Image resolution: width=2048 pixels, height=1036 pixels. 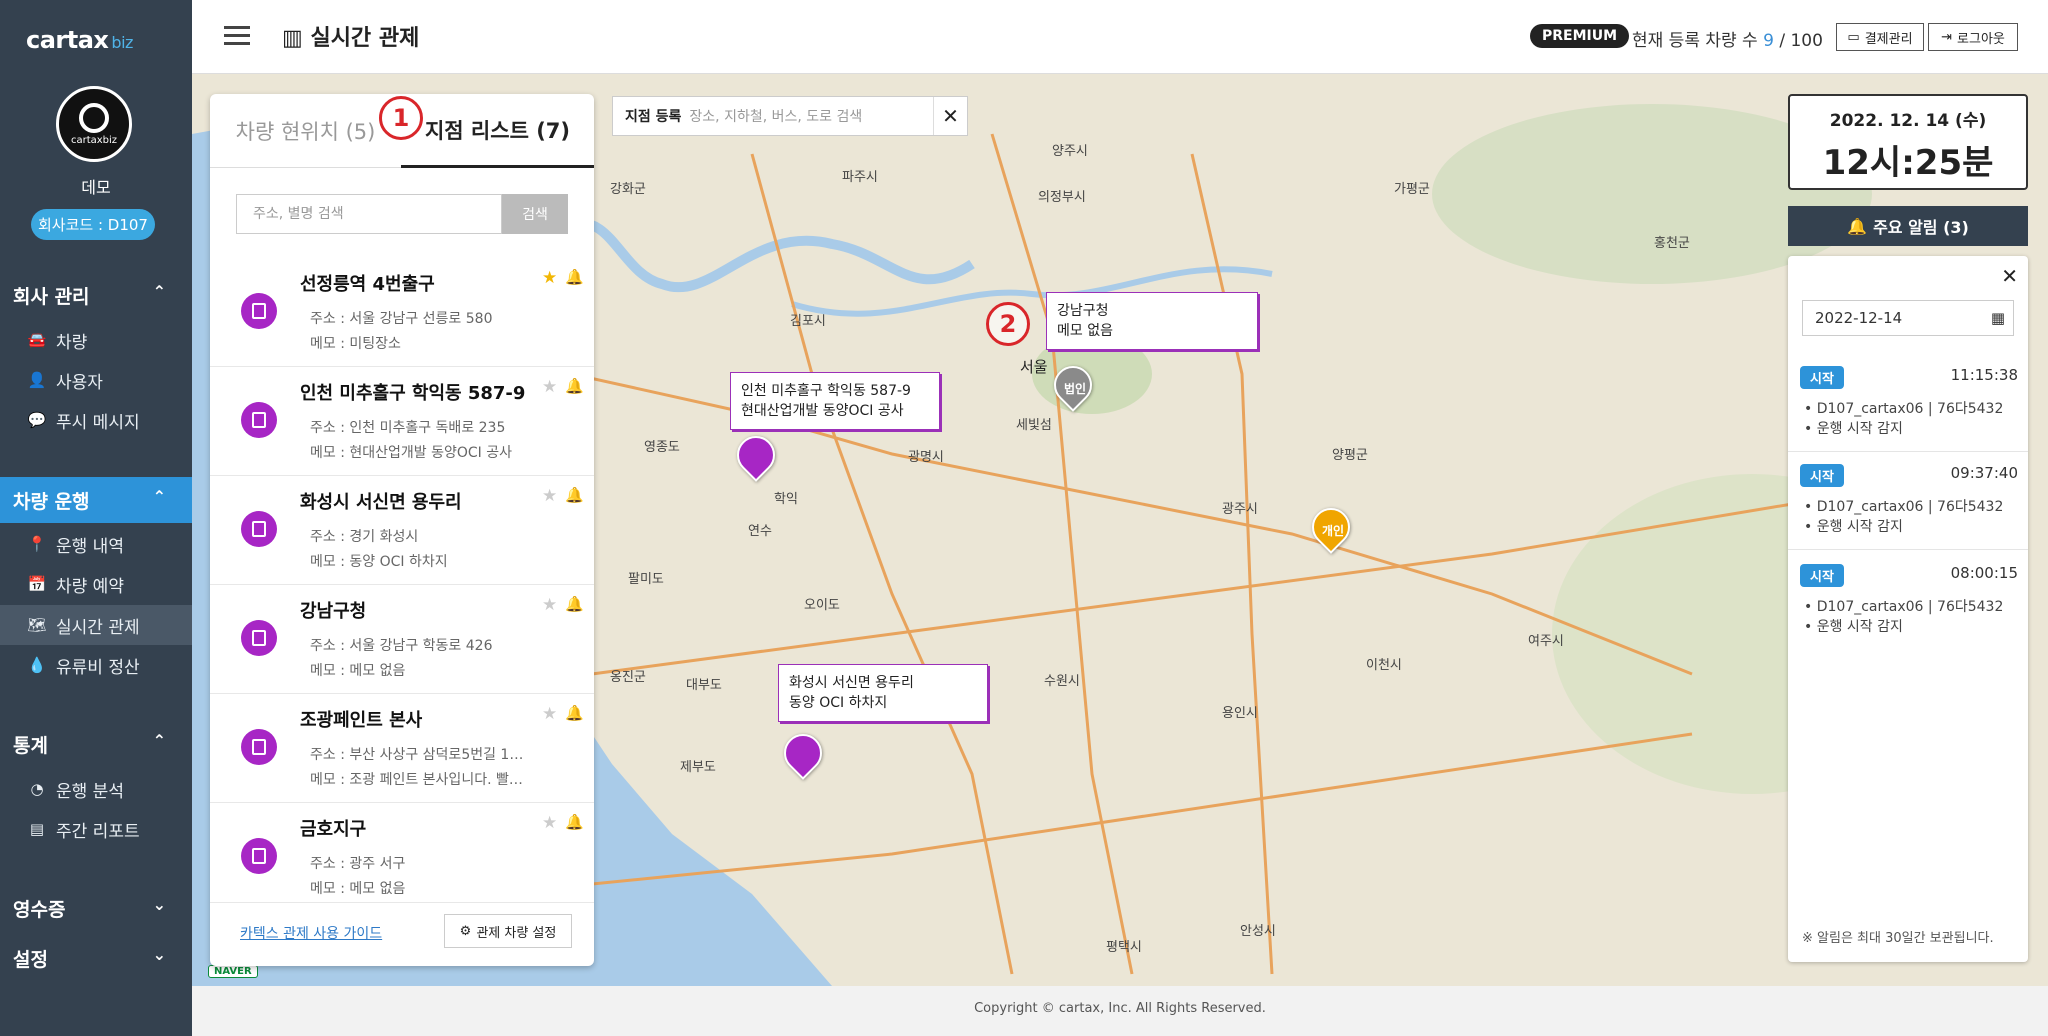 I want to click on place-label: 김포시, so click(x=808, y=321).